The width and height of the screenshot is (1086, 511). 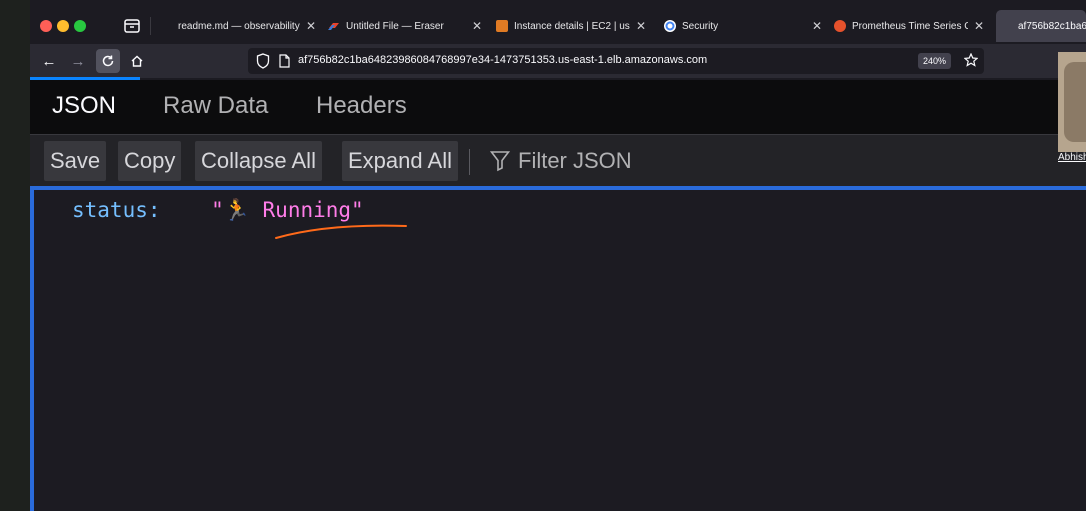 I want to click on collapse-all-button: Collapse All, so click(x=258, y=161).